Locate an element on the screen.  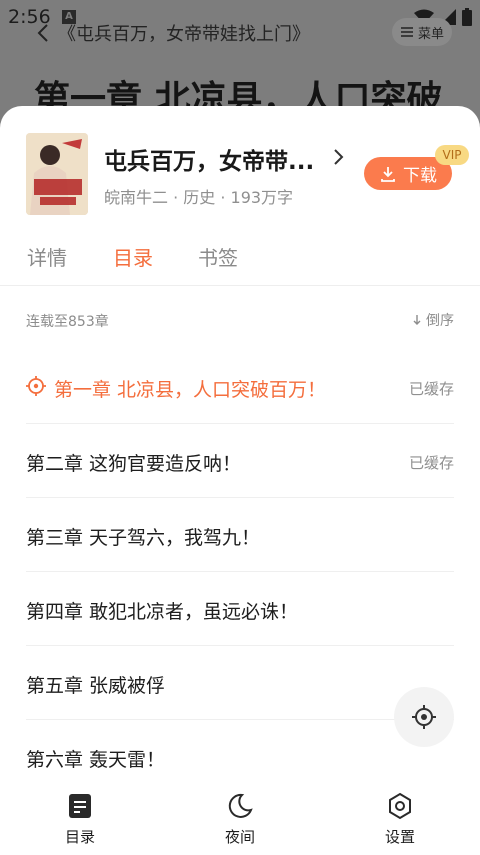
settings-icon is located at coordinates (400, 806).